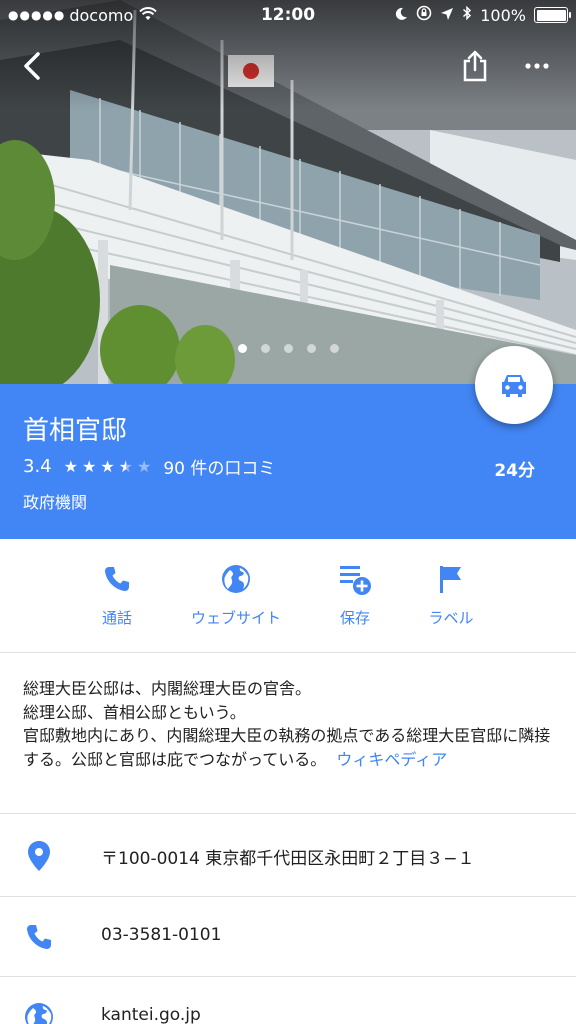 The image size is (576, 1024). What do you see at coordinates (288, 813) in the screenshot?
I see `divider` at bounding box center [288, 813].